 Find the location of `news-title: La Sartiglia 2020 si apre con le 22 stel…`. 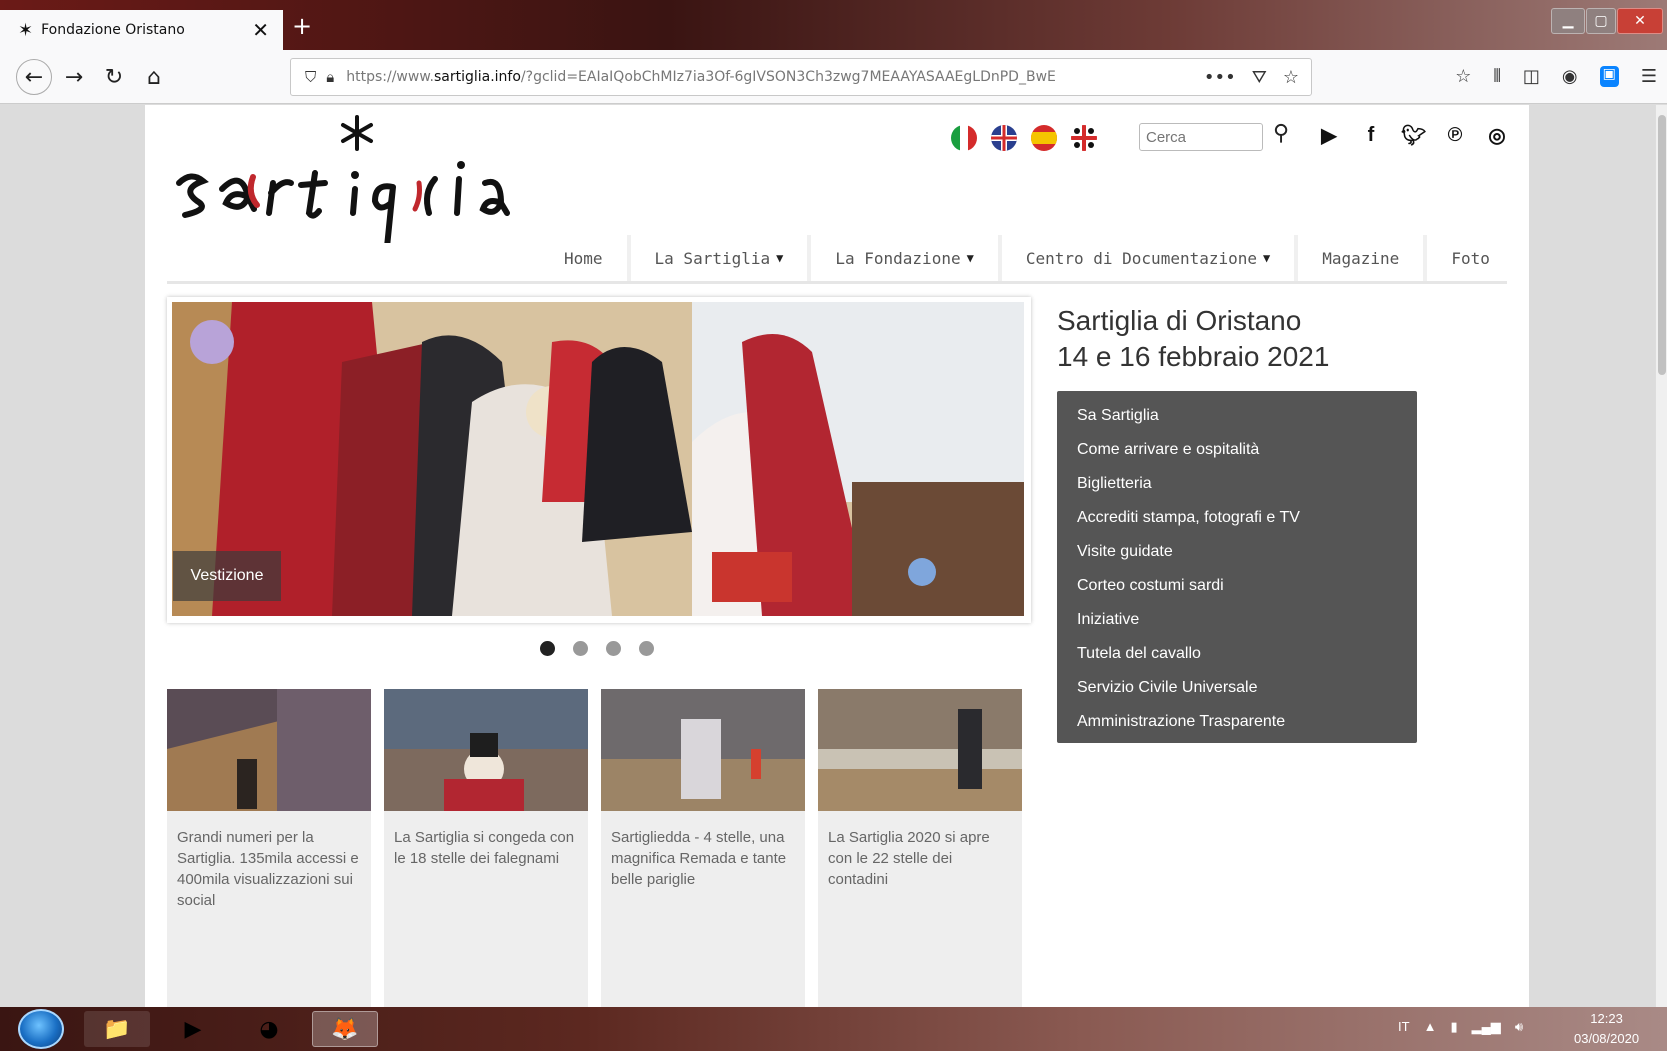

news-title: La Sartiglia 2020 si apre con le 22 stel… is located at coordinates (909, 858).